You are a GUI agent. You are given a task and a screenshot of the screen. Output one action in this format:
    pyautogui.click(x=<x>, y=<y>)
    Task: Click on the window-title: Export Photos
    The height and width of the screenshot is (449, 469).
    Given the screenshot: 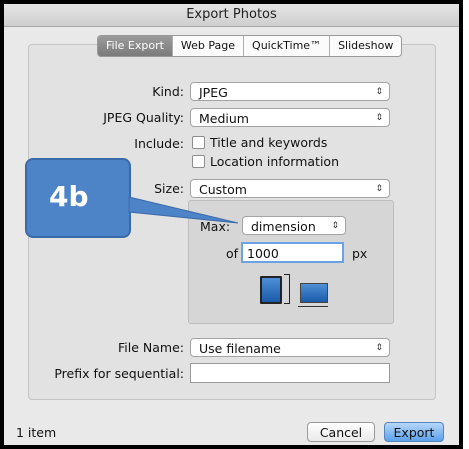 What is the action you would take?
    pyautogui.click(x=231, y=15)
    